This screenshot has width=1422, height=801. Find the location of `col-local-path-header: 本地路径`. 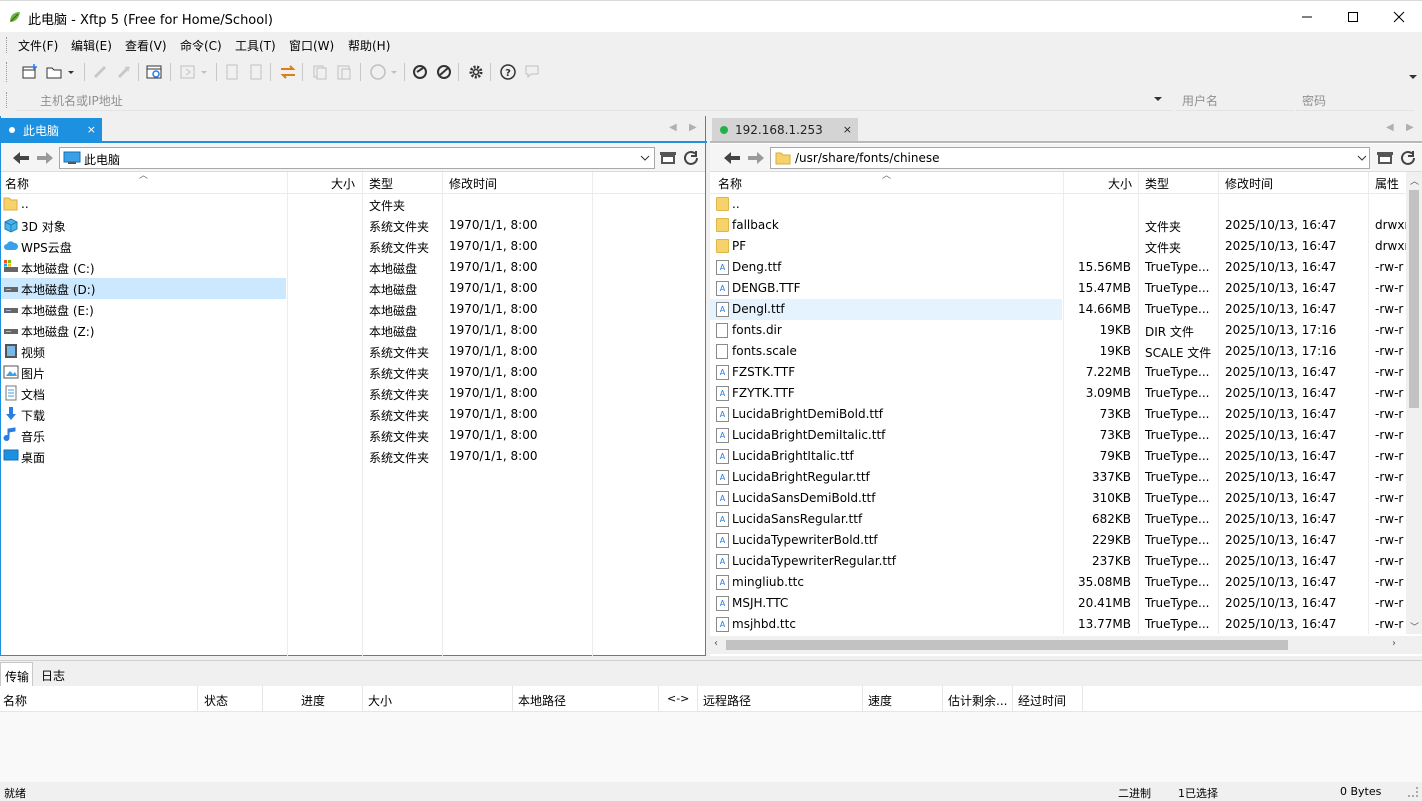

col-local-path-header: 本地路径 is located at coordinates (542, 700).